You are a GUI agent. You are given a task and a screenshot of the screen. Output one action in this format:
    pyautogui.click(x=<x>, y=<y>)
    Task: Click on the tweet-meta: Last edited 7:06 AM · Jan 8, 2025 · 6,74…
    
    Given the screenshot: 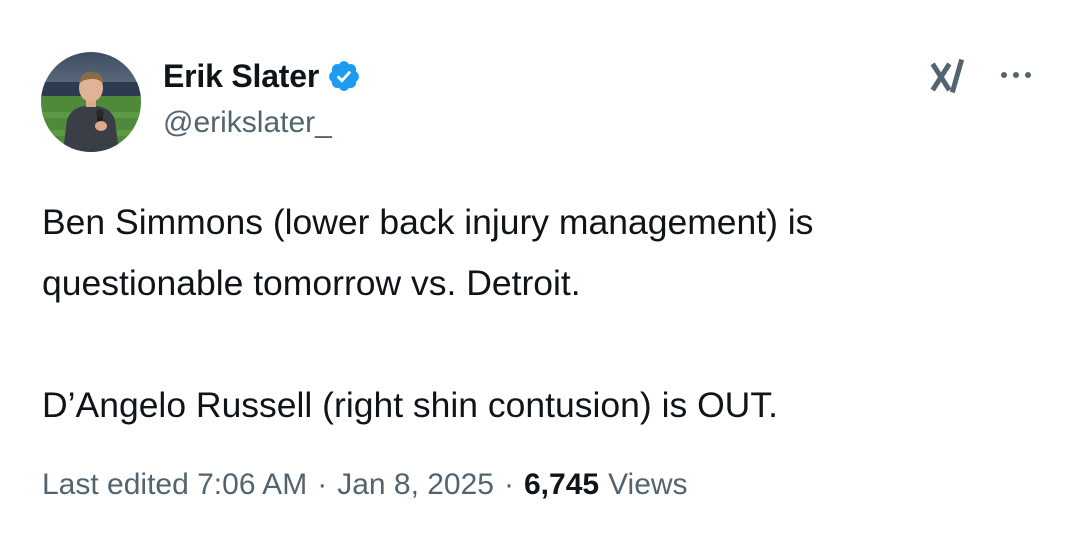 What is the action you would take?
    pyautogui.click(x=365, y=485)
    